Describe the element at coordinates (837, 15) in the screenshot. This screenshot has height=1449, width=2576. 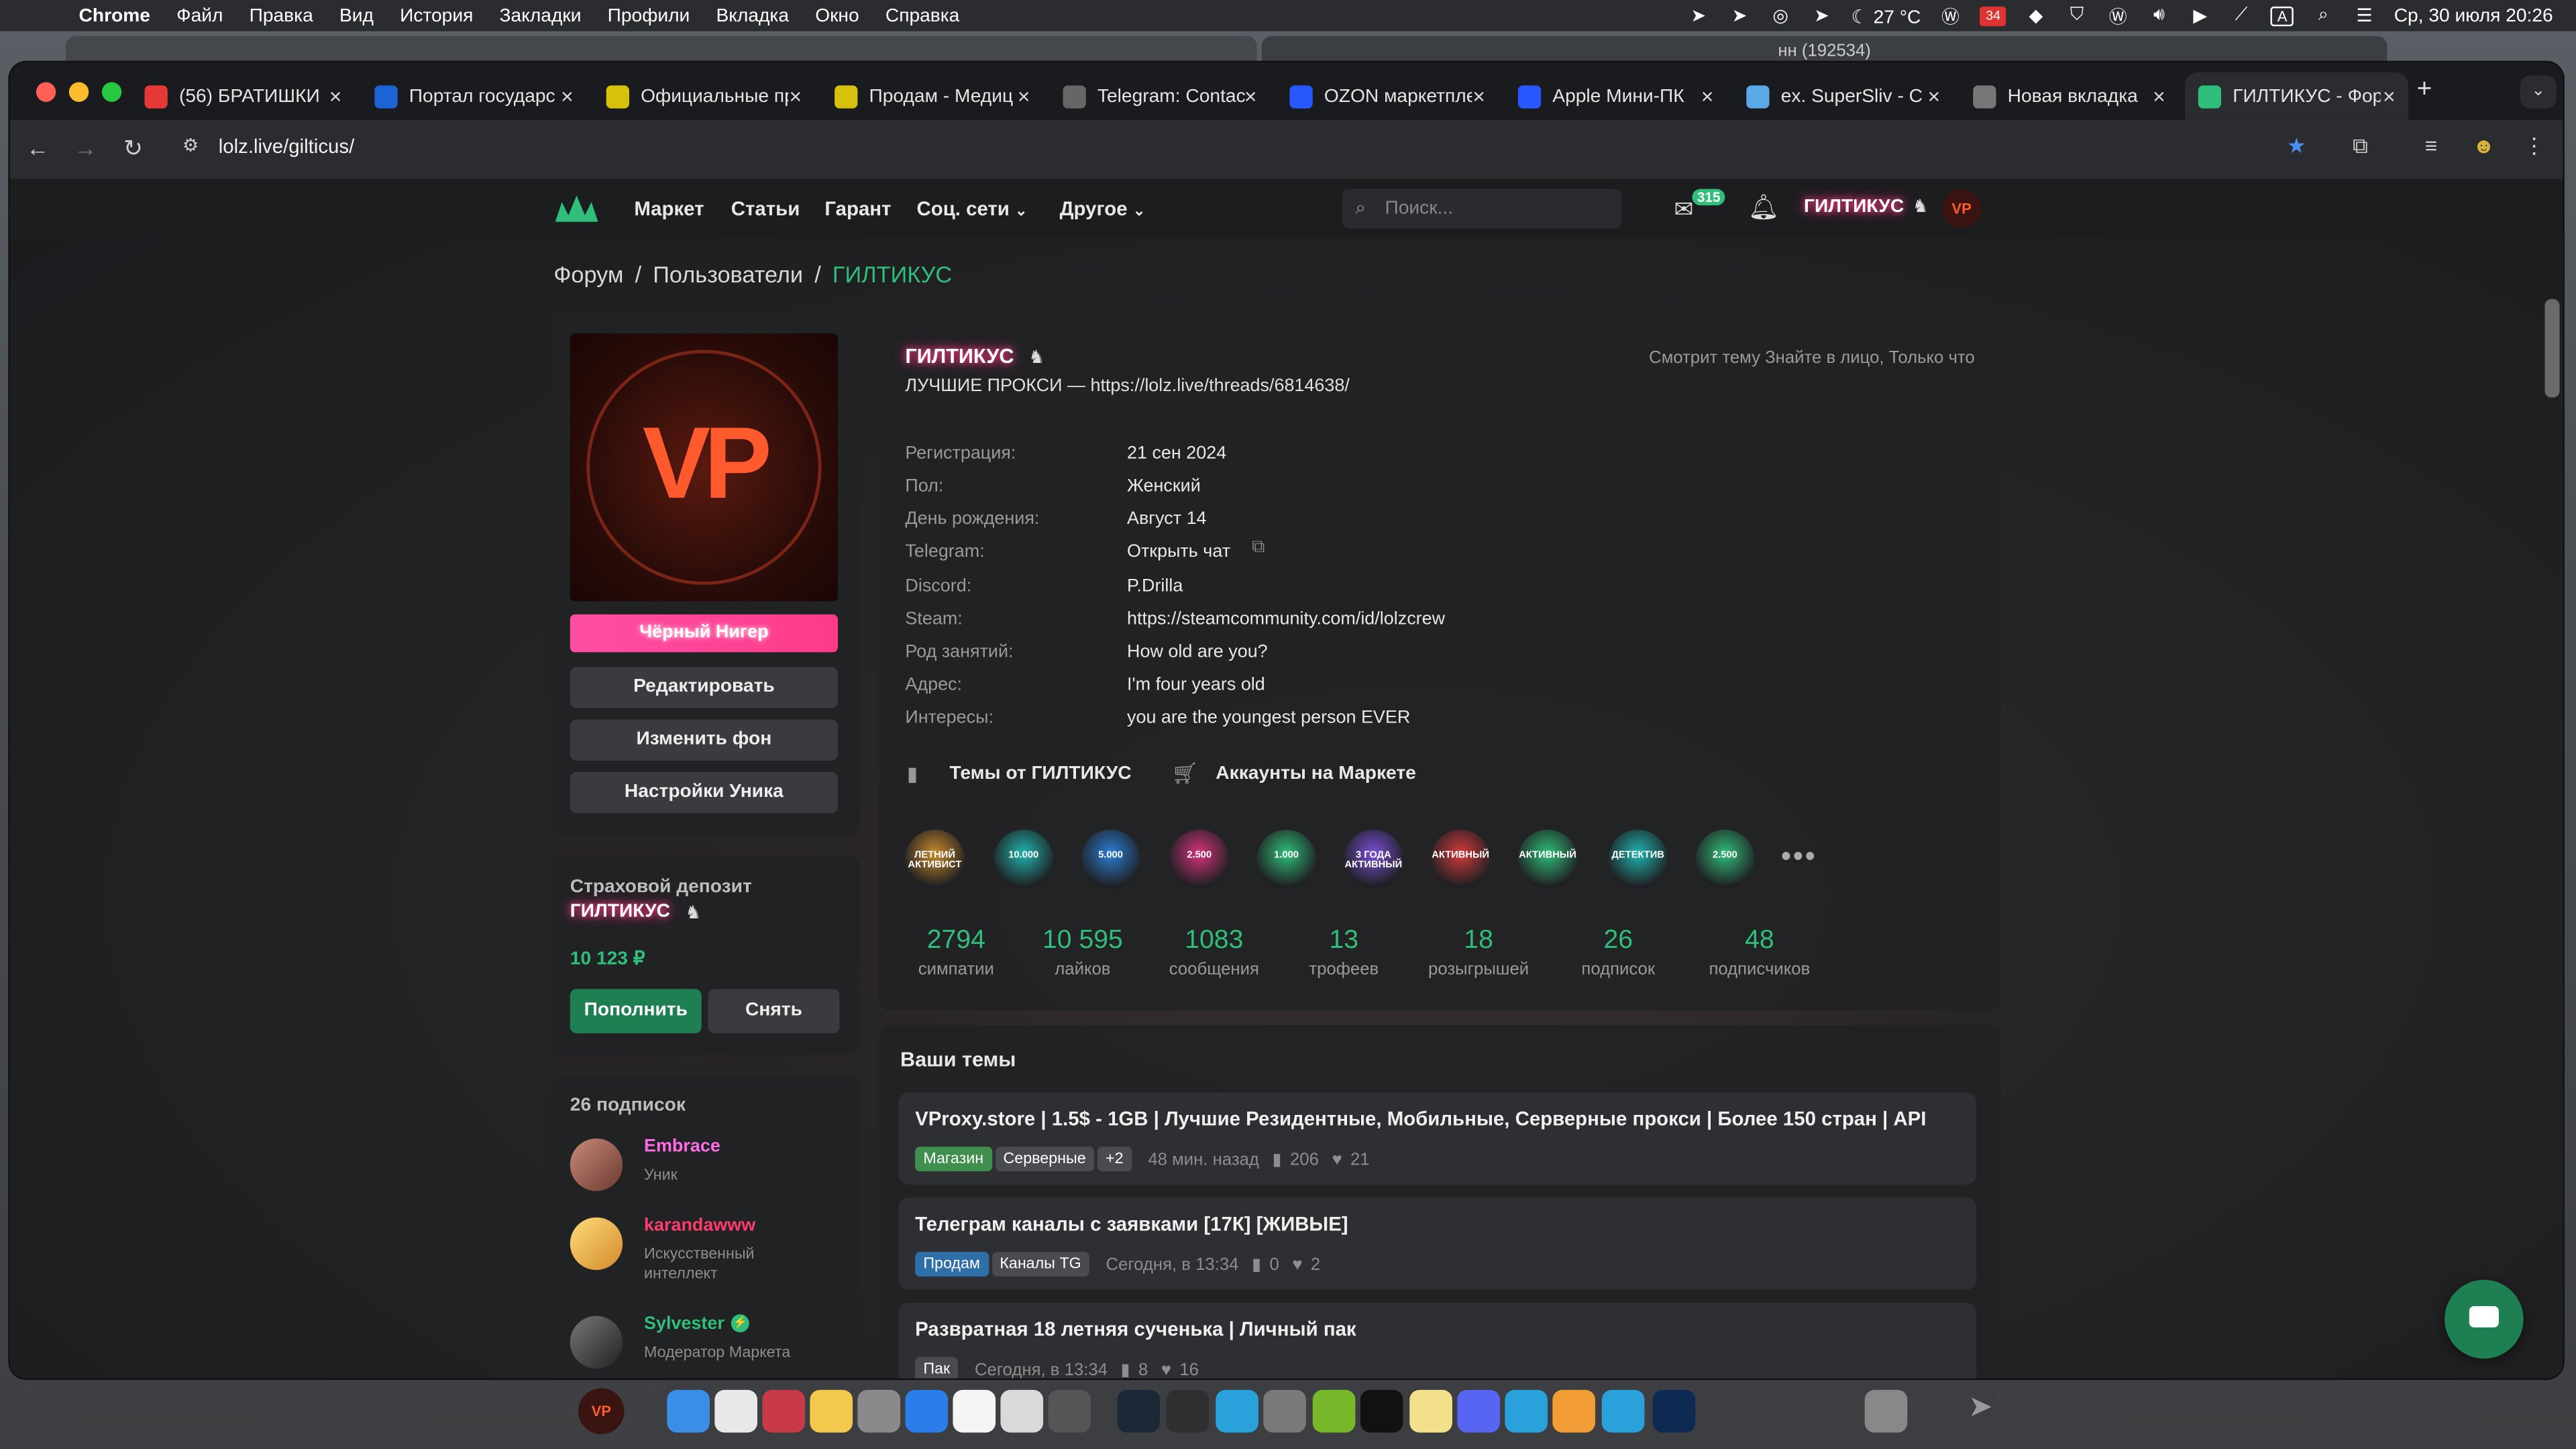
I see `menubar-item-window: Окно` at that location.